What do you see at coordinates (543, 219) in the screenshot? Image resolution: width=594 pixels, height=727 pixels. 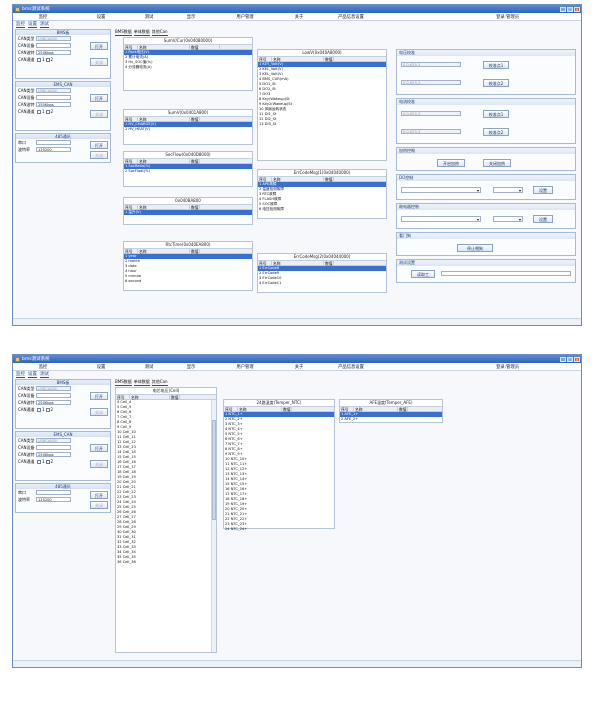 I see `relay-set-button: 设置` at bounding box center [543, 219].